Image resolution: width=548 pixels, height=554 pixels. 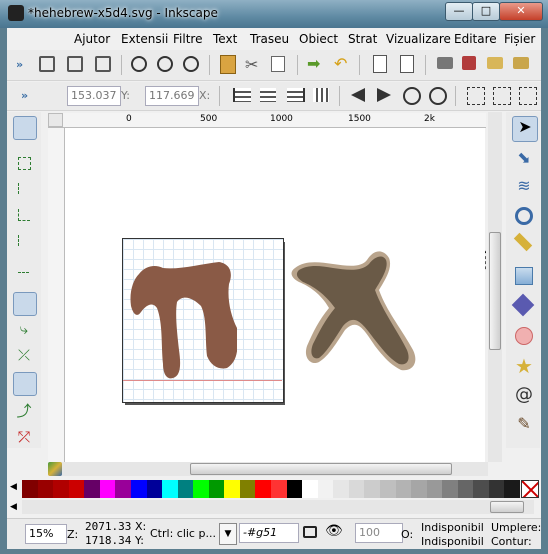 What do you see at coordinates (379, 533) in the screenshot?
I see `opacity-field: 100` at bounding box center [379, 533].